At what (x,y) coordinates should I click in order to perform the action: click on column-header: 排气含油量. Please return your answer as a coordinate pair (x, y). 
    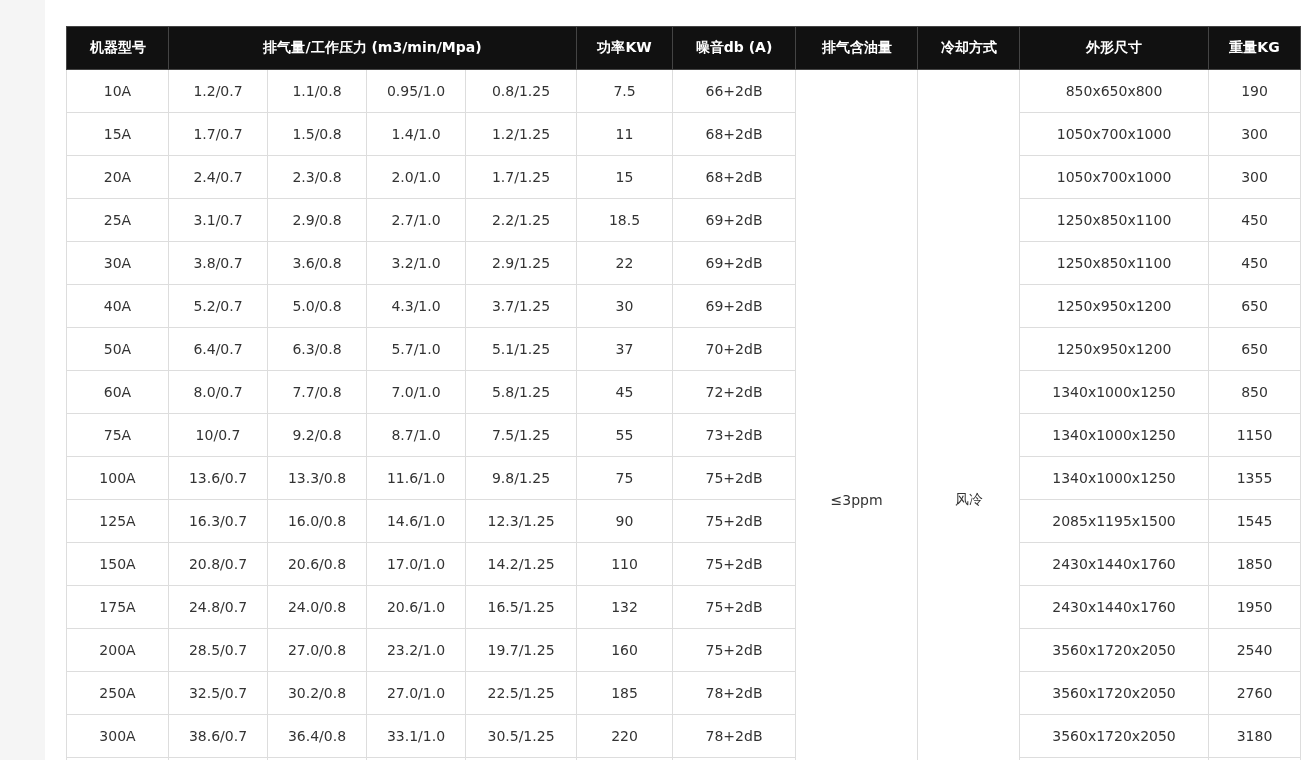
    Looking at the image, I should click on (856, 48).